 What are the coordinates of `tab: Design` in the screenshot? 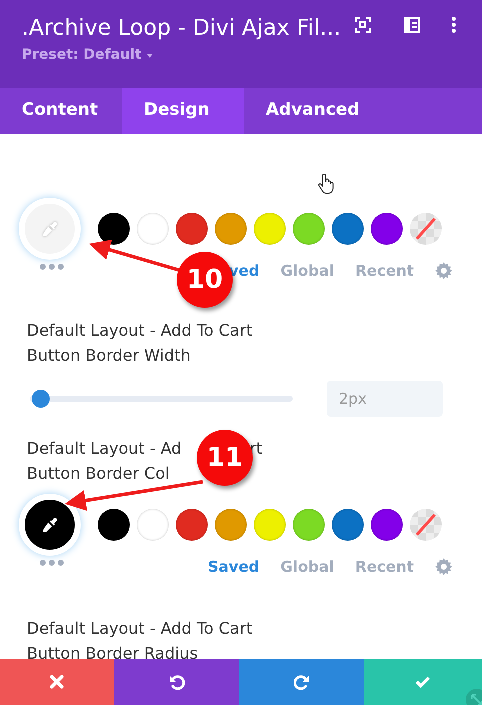 It's located at (183, 111).